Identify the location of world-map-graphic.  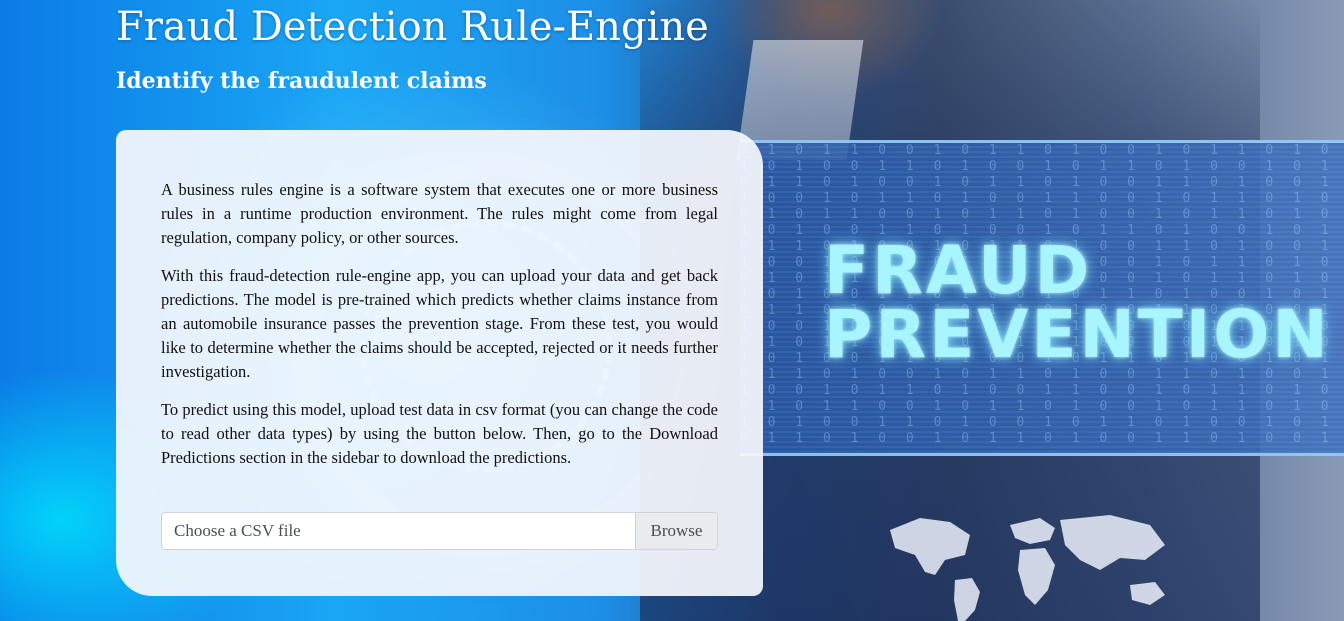
(1027, 568).